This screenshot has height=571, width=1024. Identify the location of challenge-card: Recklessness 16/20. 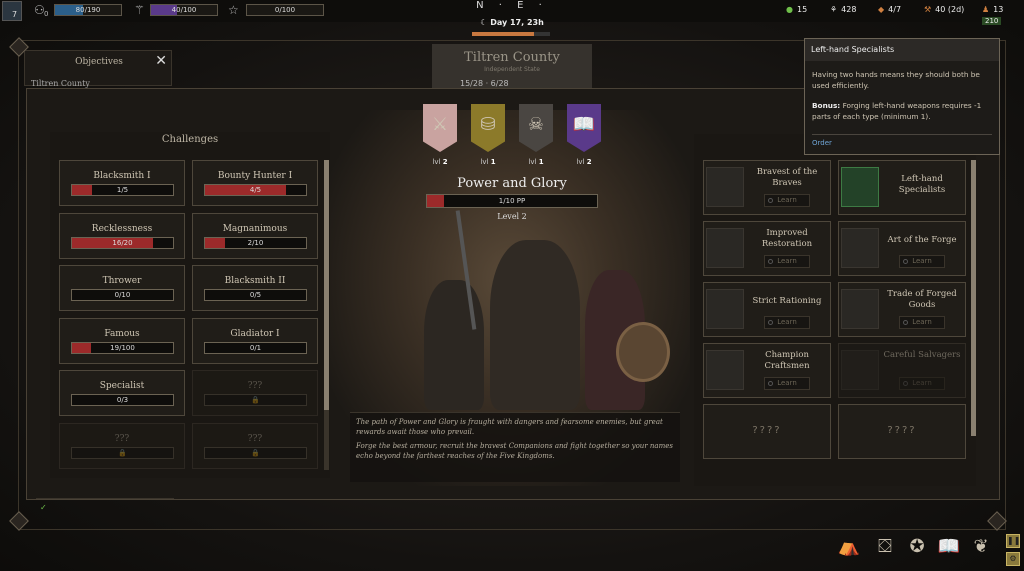
(122, 235).